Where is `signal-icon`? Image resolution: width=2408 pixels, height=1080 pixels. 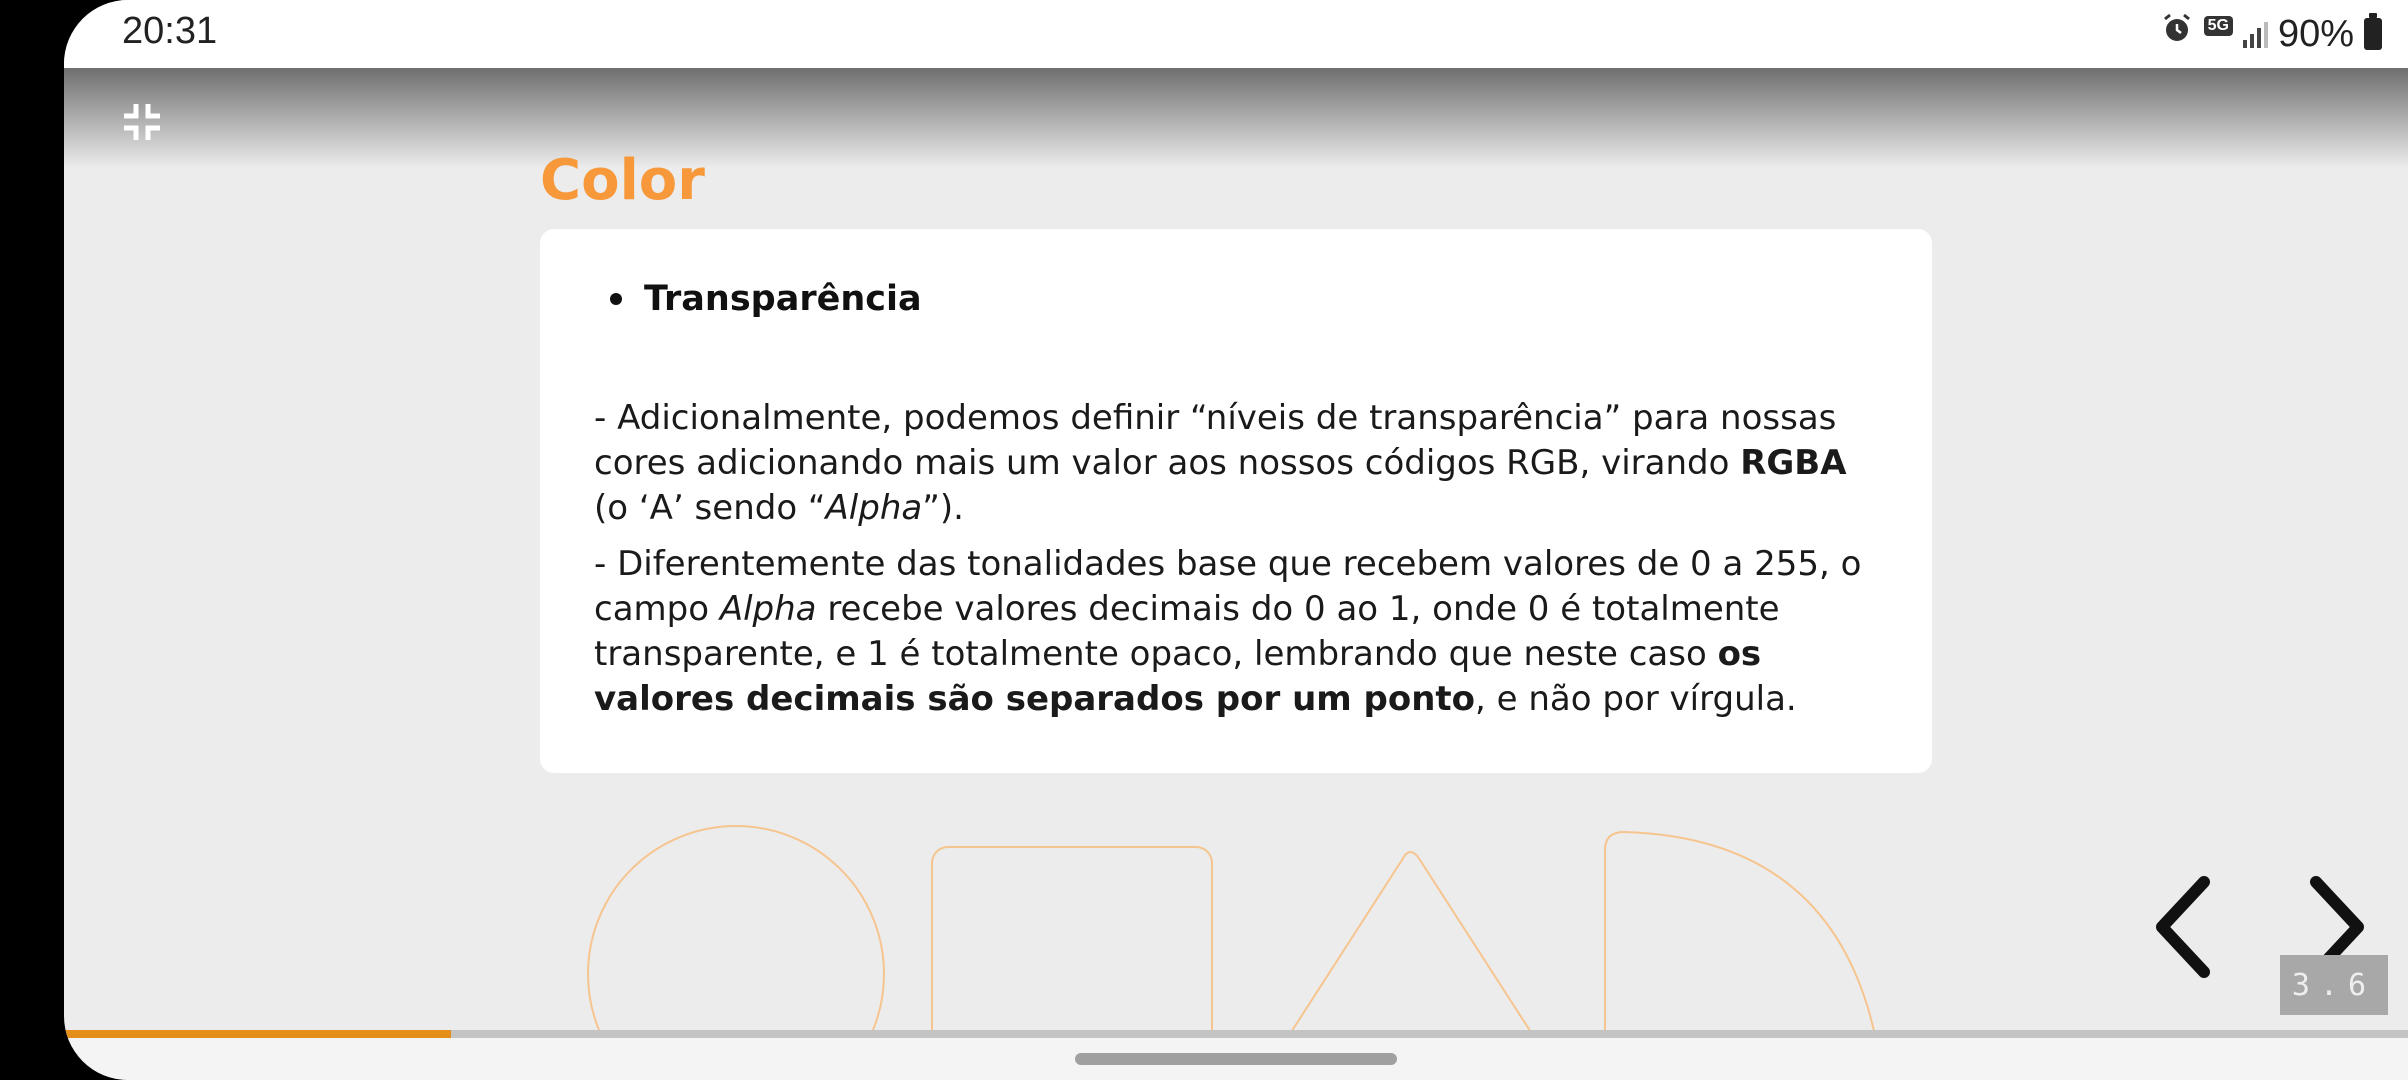
signal-icon is located at coordinates (2255, 34).